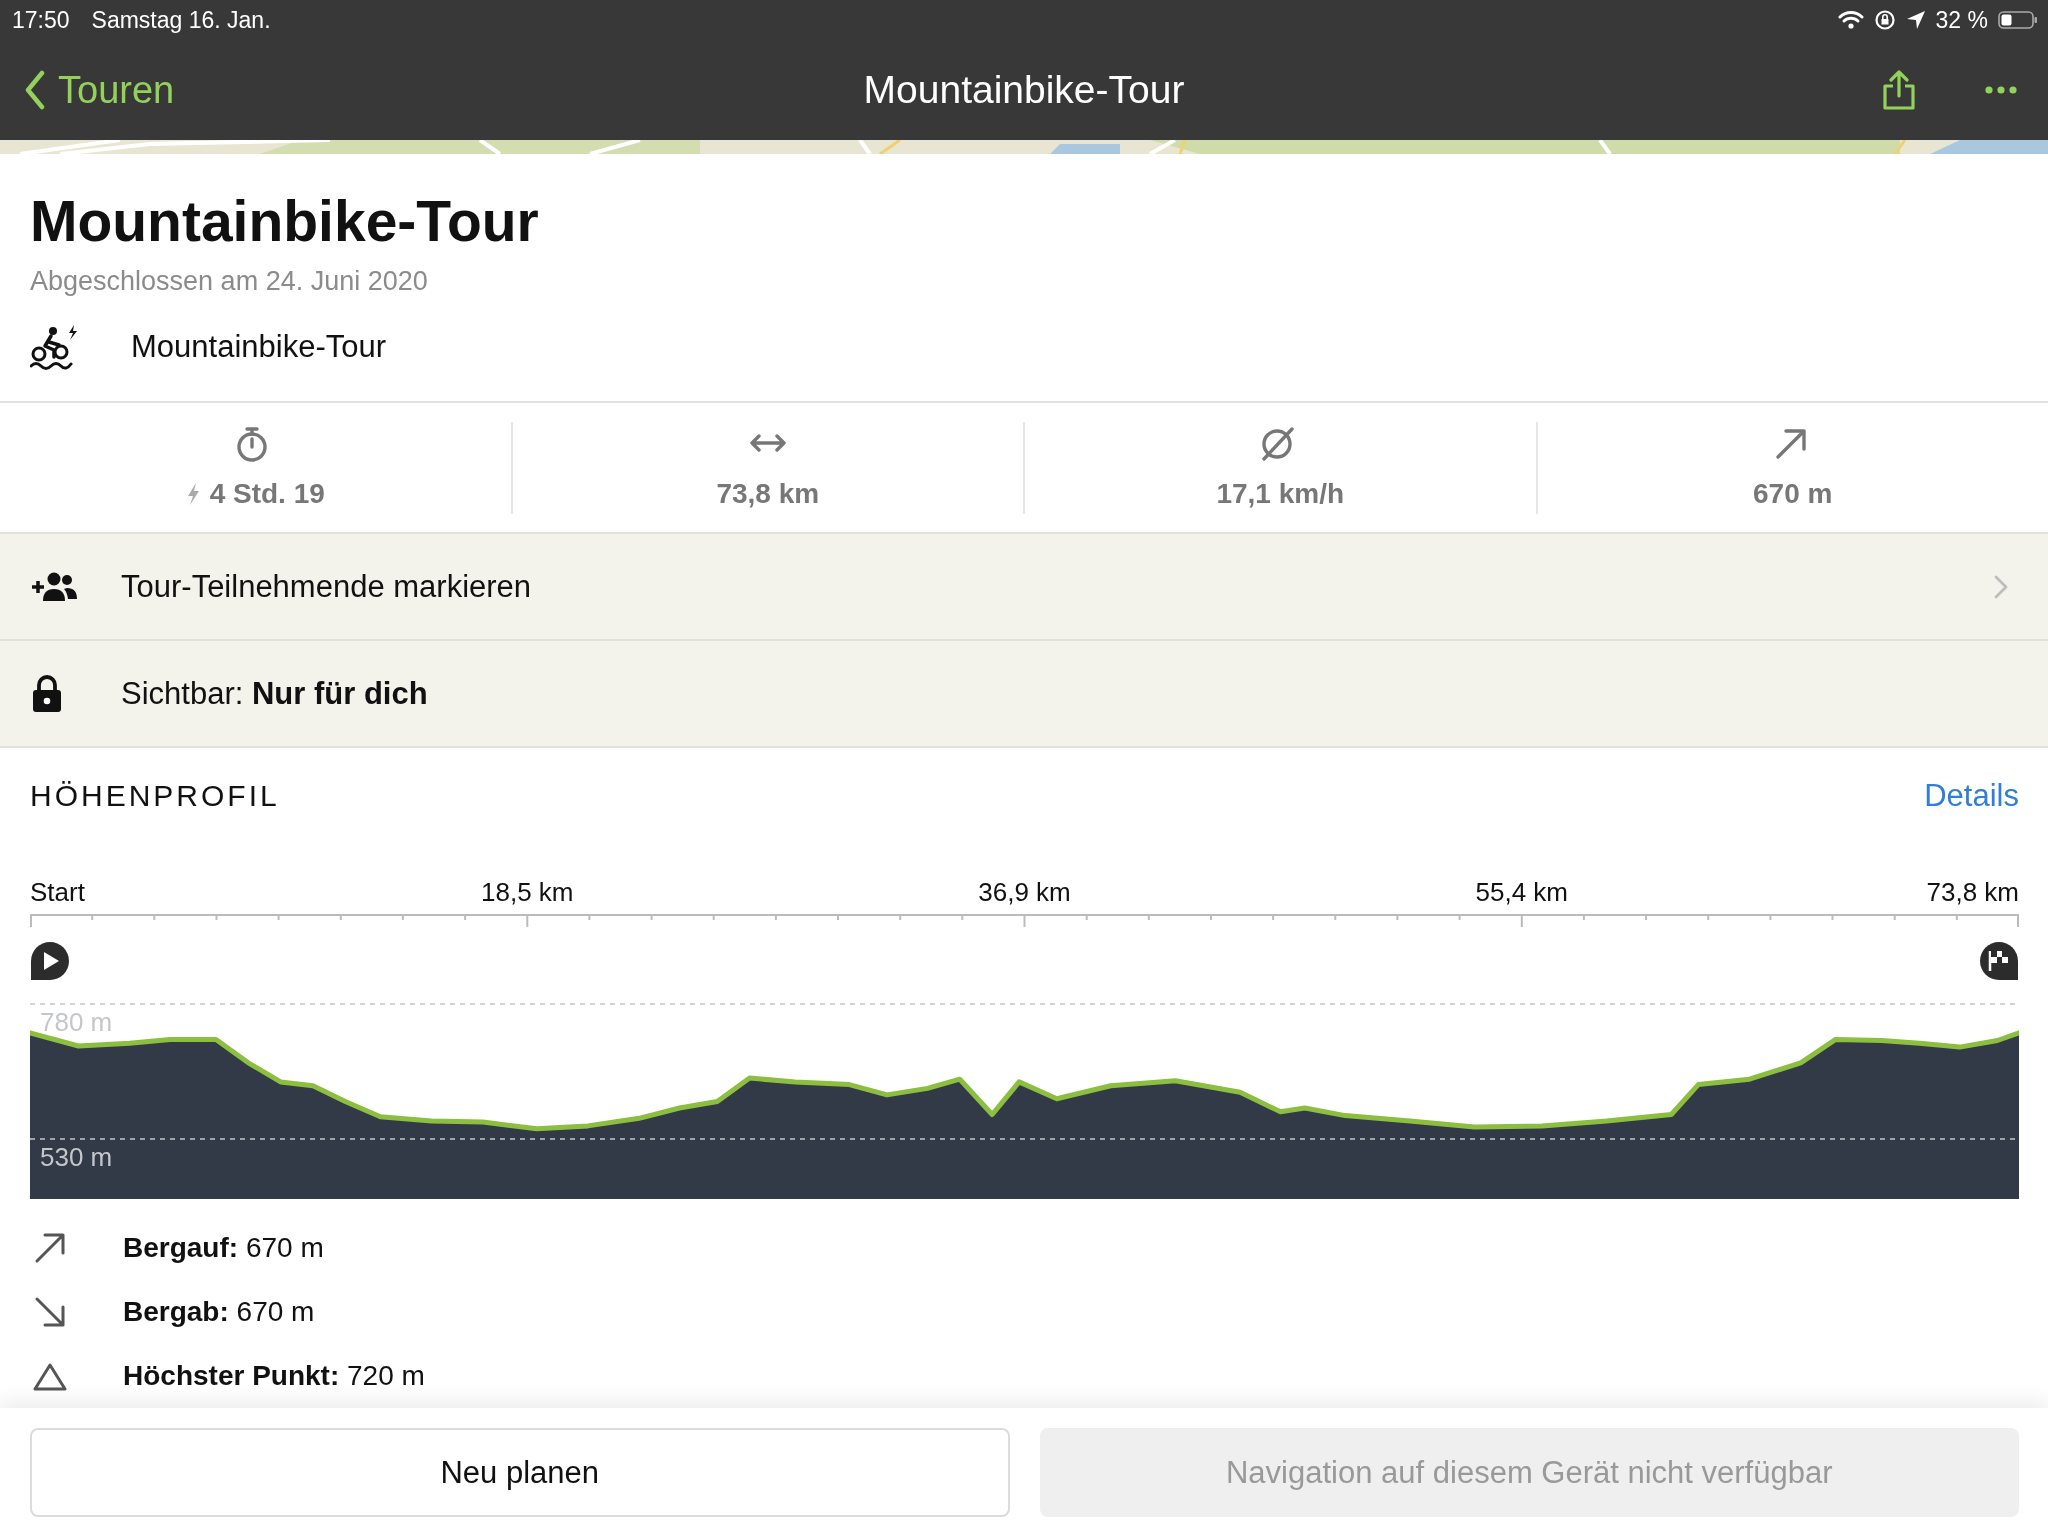  Describe the element at coordinates (1999, 962) in the screenshot. I see `finish-marker-icon` at that location.